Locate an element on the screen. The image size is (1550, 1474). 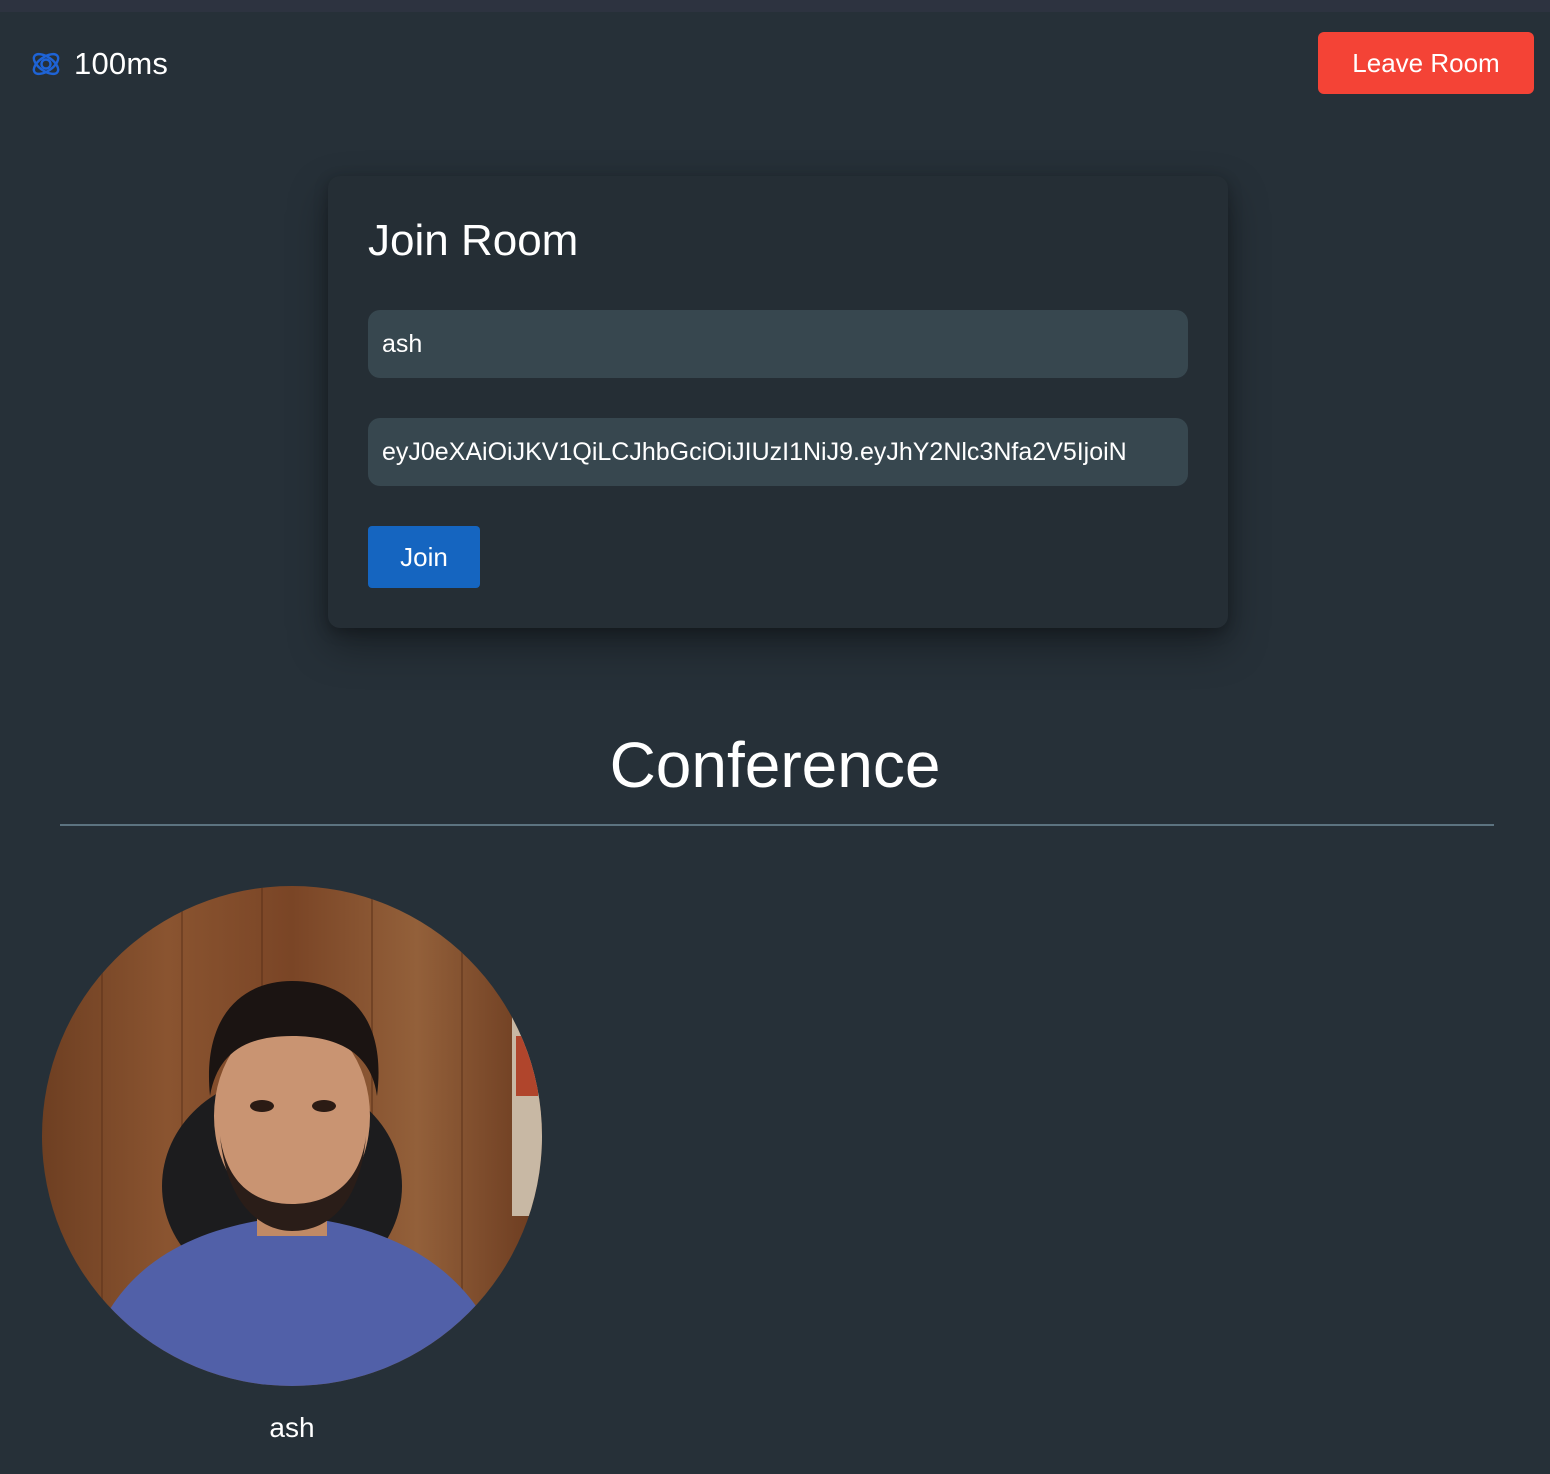
leave-room-button: Leave Room is located at coordinates (1426, 63).